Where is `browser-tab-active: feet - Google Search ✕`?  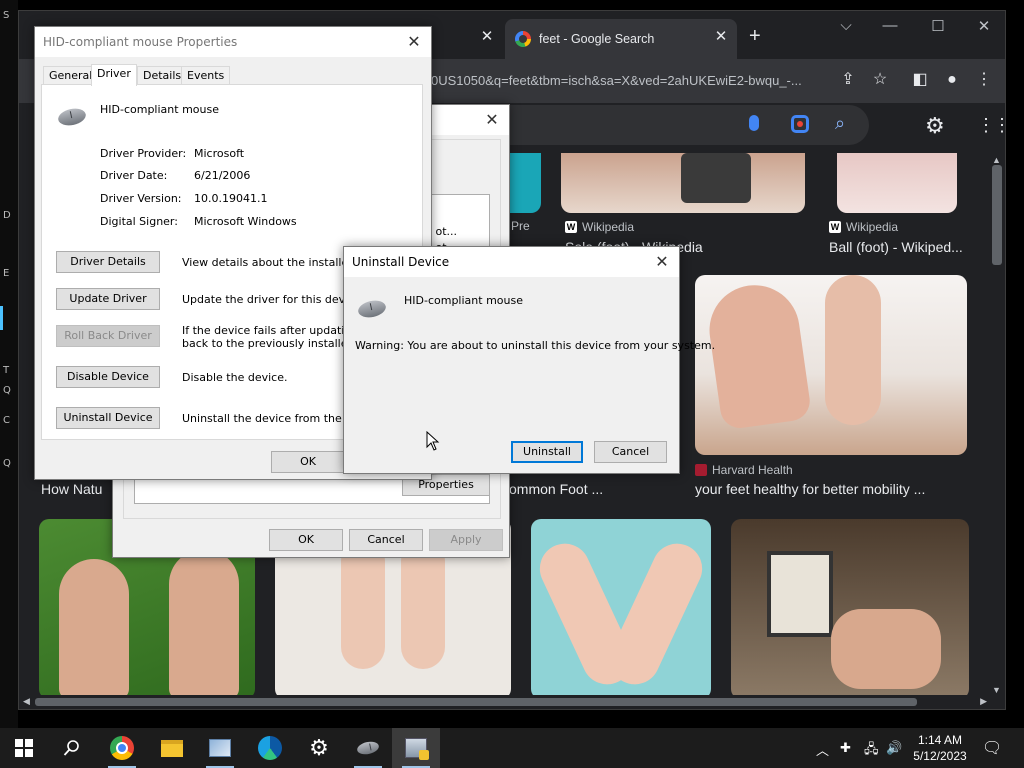 browser-tab-active: feet - Google Search ✕ is located at coordinates (621, 39).